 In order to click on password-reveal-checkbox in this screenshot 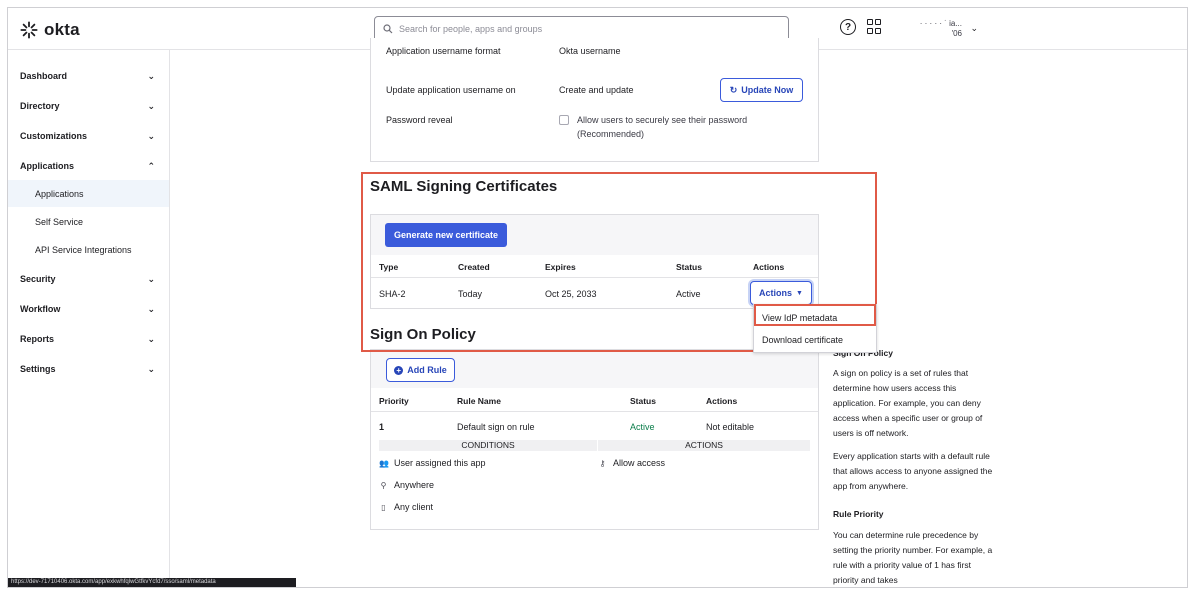, I will do `click(564, 120)`.